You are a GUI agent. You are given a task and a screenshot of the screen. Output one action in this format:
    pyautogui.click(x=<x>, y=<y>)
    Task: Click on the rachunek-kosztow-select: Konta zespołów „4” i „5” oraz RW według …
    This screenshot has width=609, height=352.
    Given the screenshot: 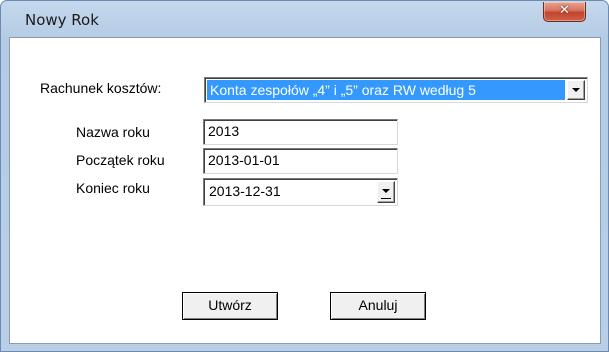 What is the action you would take?
    pyautogui.click(x=396, y=90)
    